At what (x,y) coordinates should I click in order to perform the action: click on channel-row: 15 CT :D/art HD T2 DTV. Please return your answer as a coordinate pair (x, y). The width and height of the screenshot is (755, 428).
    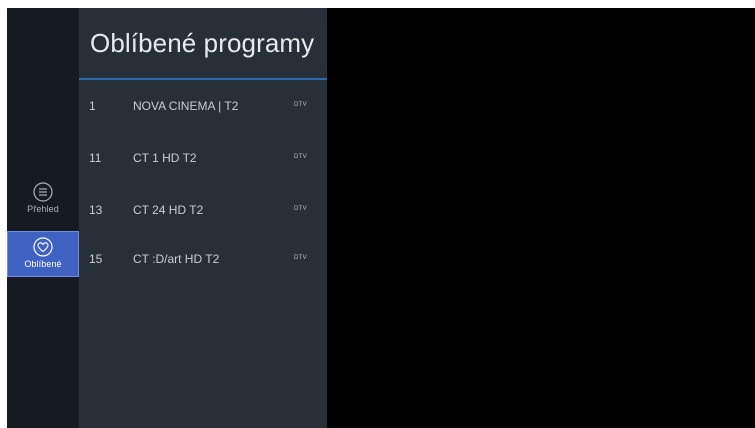
    Looking at the image, I should click on (203, 260).